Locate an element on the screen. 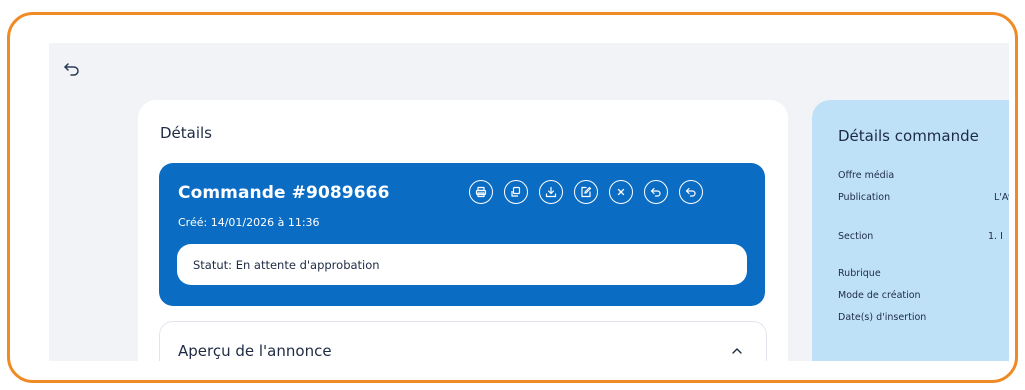 Image resolution: width=1025 pixels, height=390 pixels. cancel-order-button is located at coordinates (621, 192).